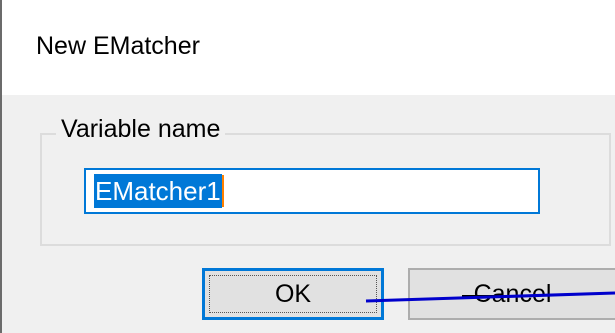 The height and width of the screenshot is (333, 615). I want to click on ok-button: OK, so click(293, 294).